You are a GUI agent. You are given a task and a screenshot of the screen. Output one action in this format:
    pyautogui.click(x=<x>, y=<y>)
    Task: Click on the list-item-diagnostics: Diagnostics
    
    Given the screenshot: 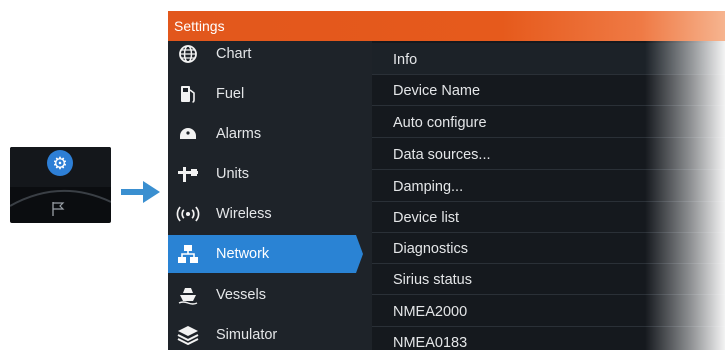 What is the action you would take?
    pyautogui.click(x=548, y=248)
    